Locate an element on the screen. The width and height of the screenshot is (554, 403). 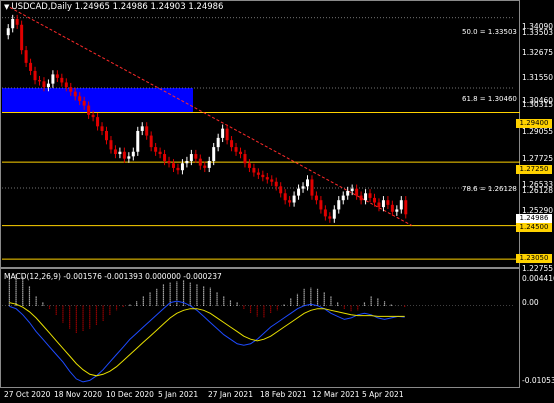
fib-label: 50.0 = 1.33503 is located at coordinates (489, 32).